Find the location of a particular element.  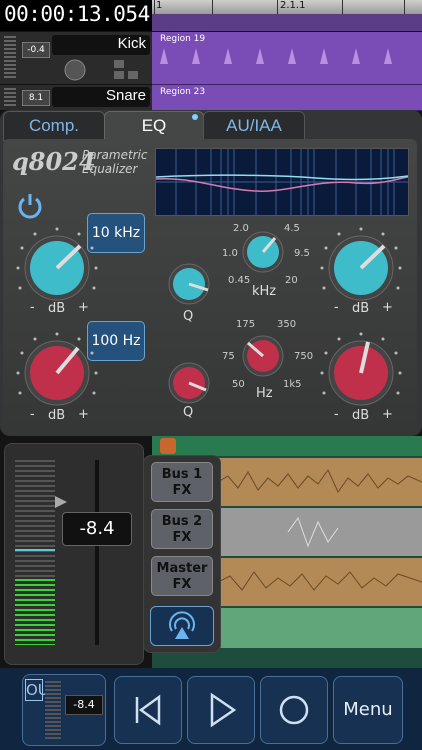

skip-back-icon is located at coordinates (148, 710).